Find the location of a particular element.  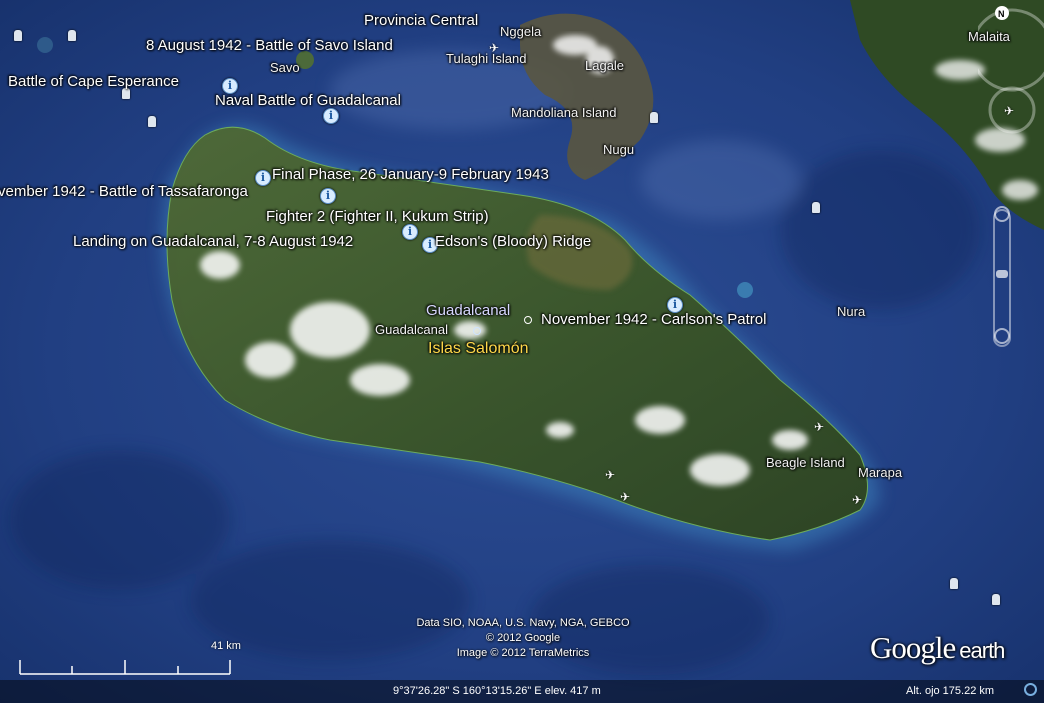

map-label: Marapa is located at coordinates (880, 472).